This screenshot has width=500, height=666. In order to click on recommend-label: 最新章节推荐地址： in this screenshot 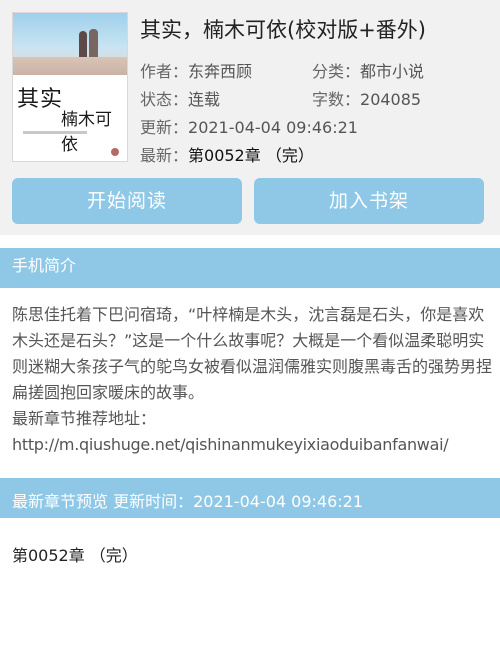, I will do `click(84, 418)`.